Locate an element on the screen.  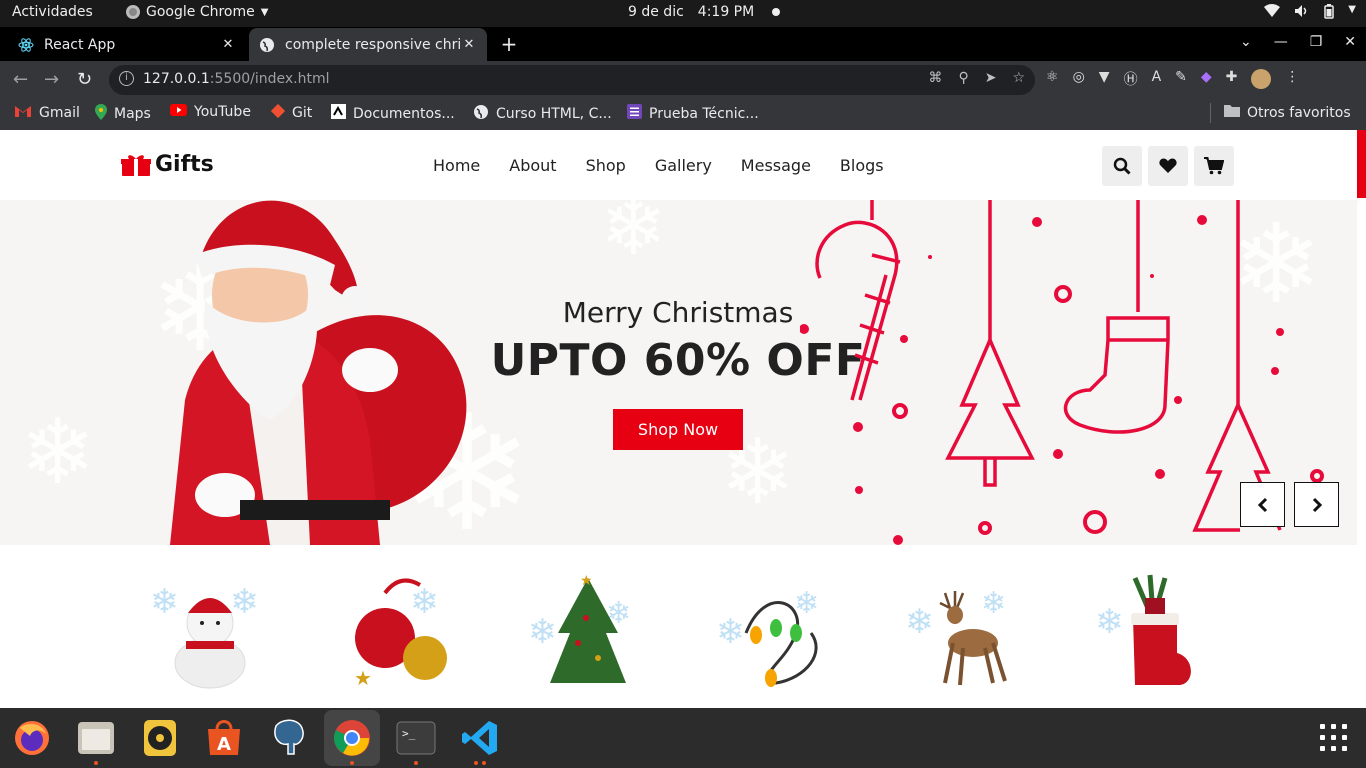
dock-pgadmin is located at coordinates (288, 738).